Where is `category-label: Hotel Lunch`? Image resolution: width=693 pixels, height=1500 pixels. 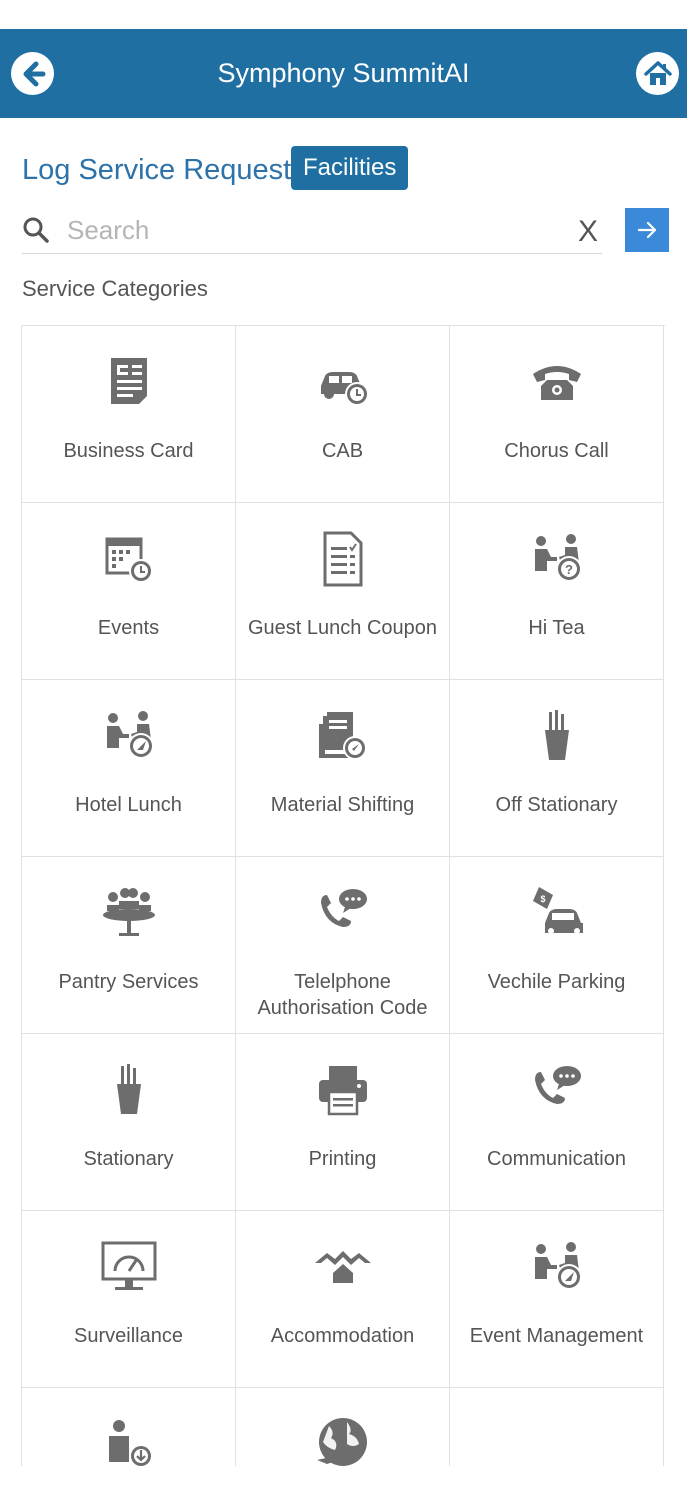
category-label: Hotel Lunch is located at coordinates (128, 805).